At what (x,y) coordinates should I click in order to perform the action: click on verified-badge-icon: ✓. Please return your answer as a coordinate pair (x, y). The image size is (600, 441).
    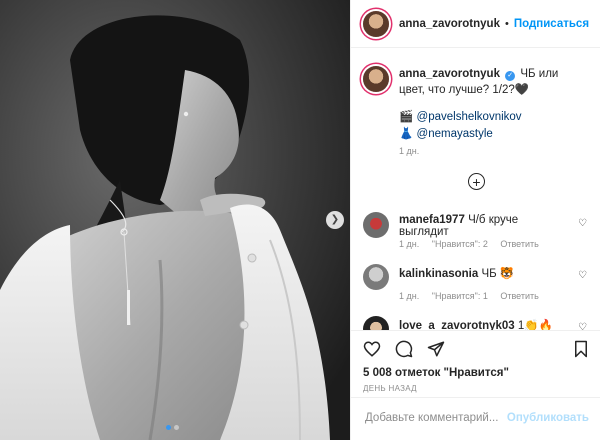
    Looking at the image, I should click on (510, 76).